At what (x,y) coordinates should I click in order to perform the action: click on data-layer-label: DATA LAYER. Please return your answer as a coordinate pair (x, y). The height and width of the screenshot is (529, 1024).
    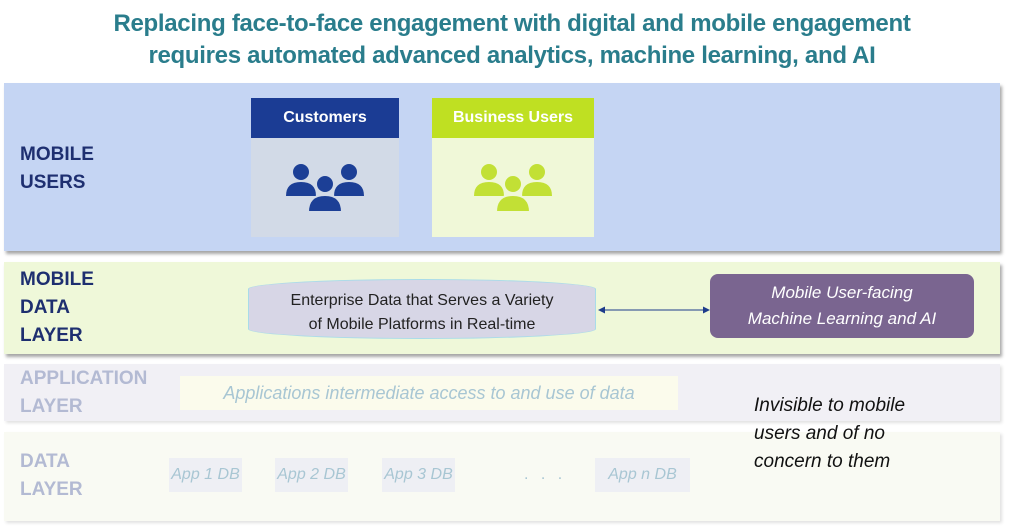
    Looking at the image, I should click on (51, 476).